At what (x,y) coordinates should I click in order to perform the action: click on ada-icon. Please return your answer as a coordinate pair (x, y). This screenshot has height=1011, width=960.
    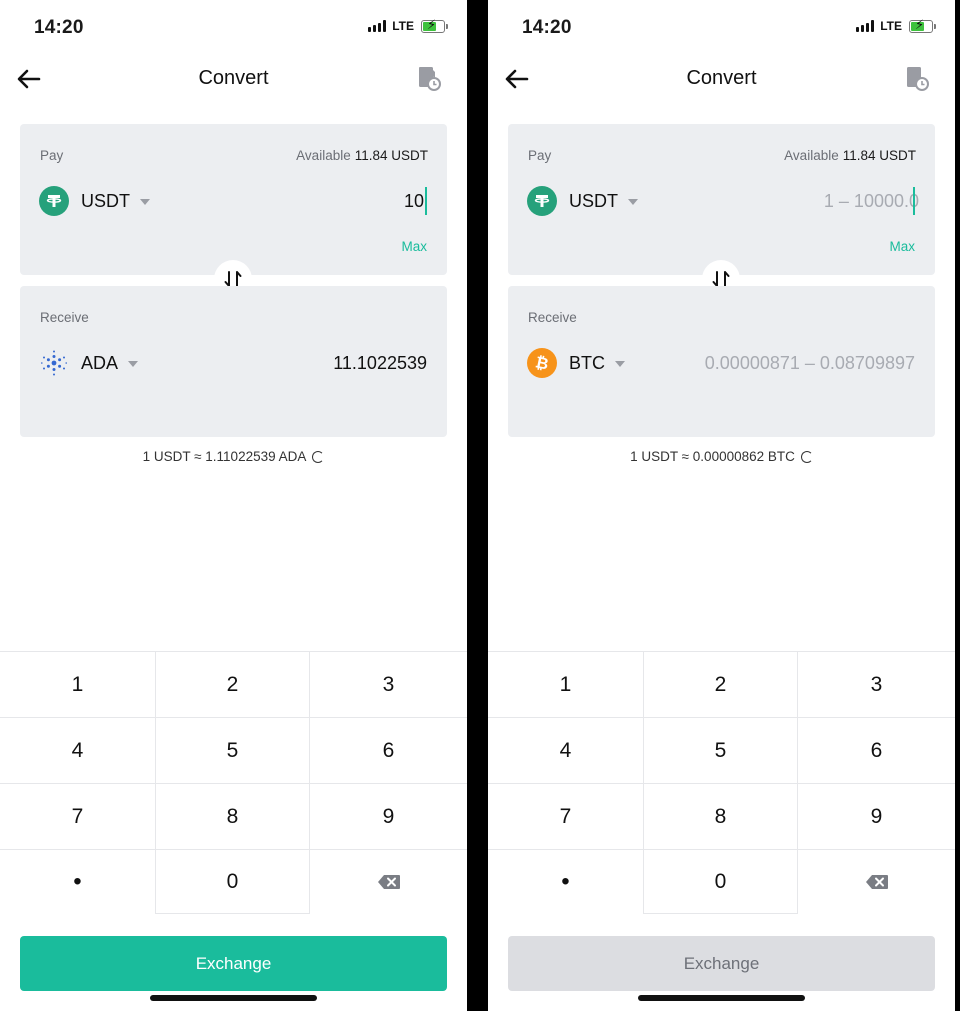
    Looking at the image, I should click on (54, 363).